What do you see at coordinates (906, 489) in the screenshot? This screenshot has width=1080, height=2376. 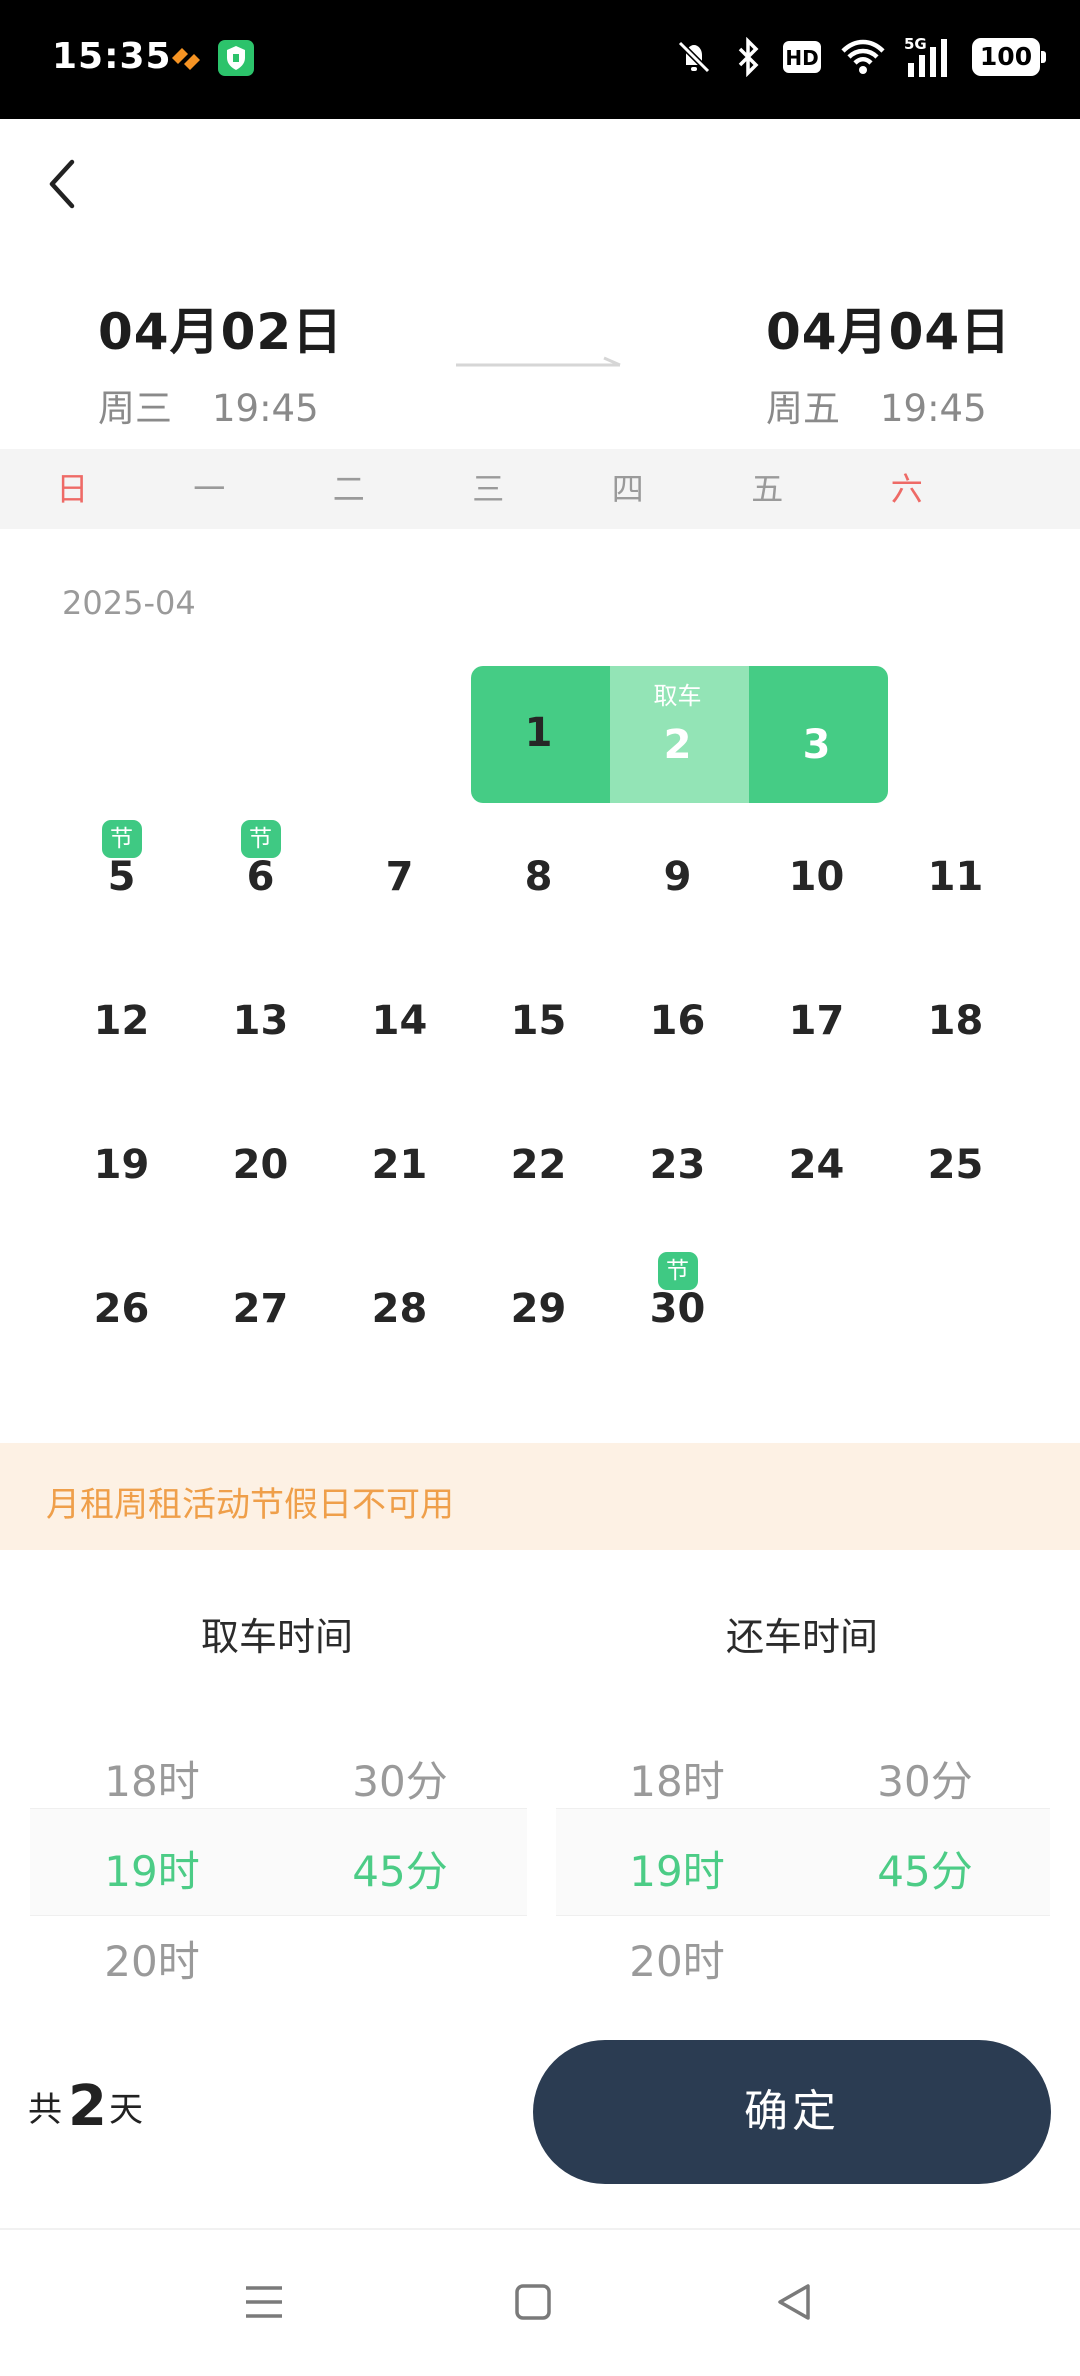 I see `weekday-sat: 六` at bounding box center [906, 489].